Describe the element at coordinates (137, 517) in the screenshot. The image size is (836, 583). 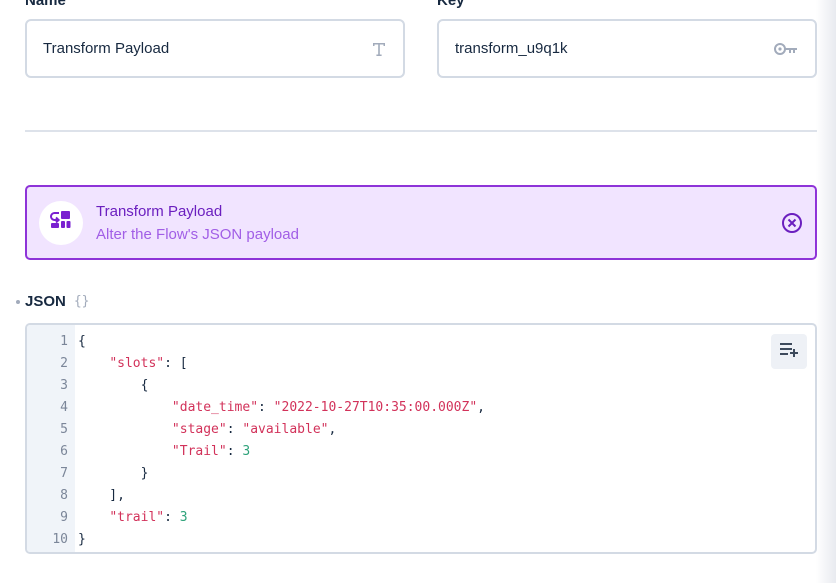
I see `code-string-token: "trail"` at that location.